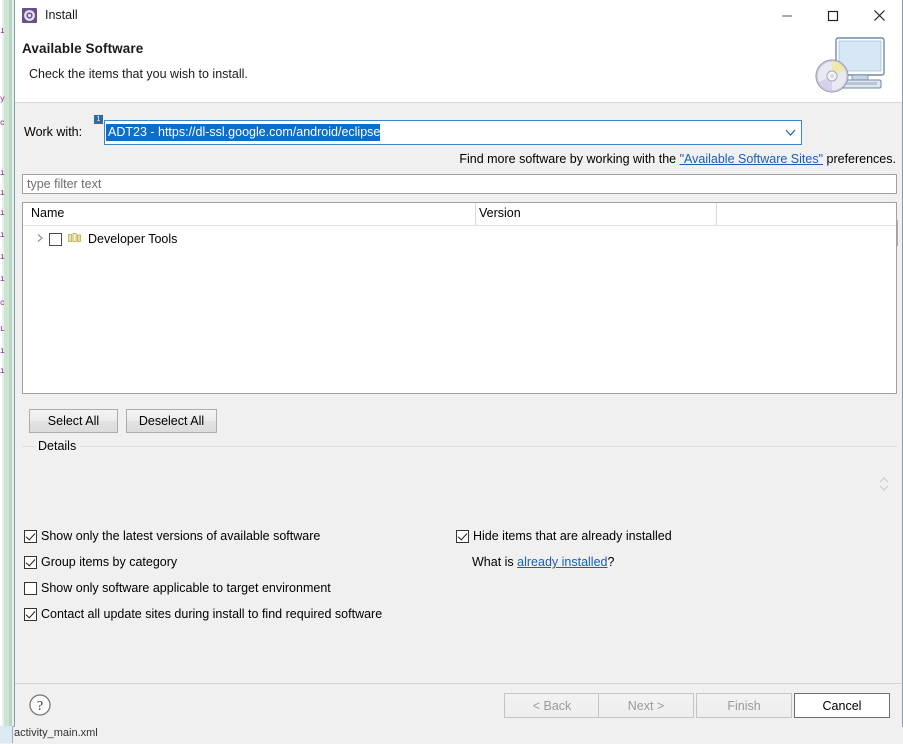  I want to click on work-with-badge: 1, so click(98, 119).